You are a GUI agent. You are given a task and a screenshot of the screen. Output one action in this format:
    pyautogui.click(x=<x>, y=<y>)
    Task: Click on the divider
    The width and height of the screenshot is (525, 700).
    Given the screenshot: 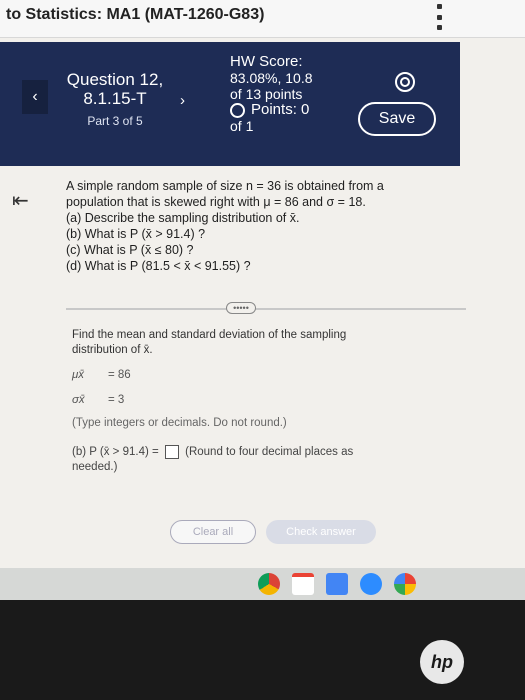 What is the action you would take?
    pyautogui.click(x=266, y=309)
    